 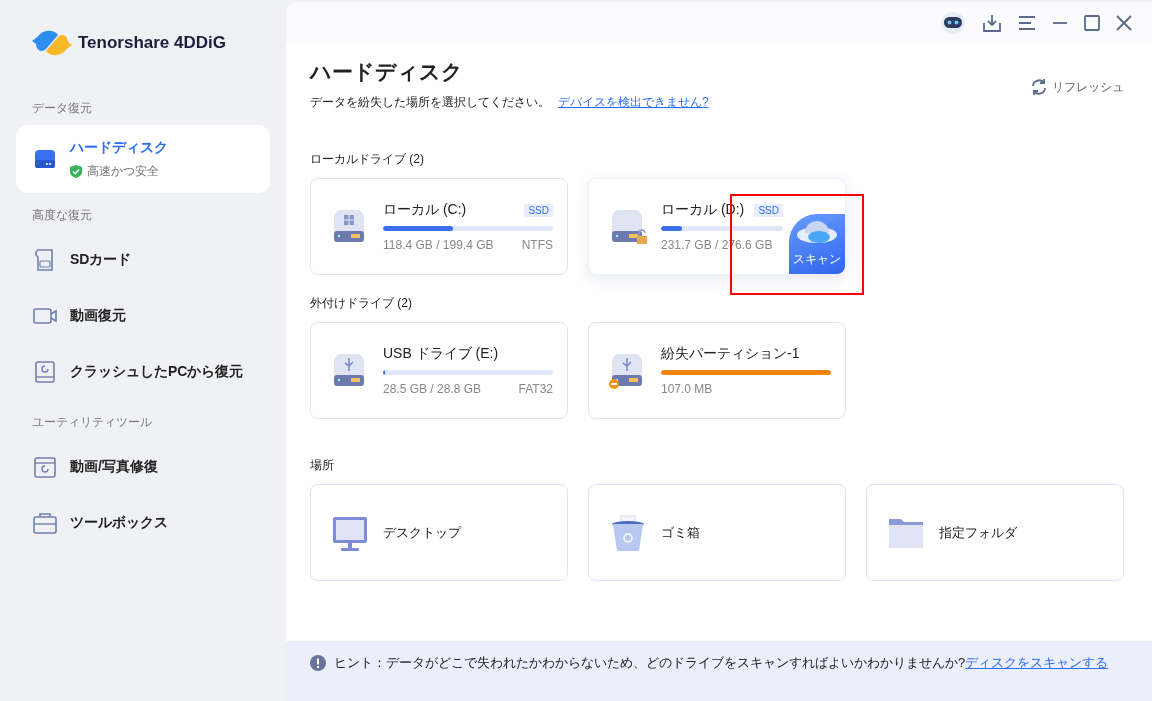 I want to click on section-heading: ローカルドライブ (2), so click(x=367, y=159).